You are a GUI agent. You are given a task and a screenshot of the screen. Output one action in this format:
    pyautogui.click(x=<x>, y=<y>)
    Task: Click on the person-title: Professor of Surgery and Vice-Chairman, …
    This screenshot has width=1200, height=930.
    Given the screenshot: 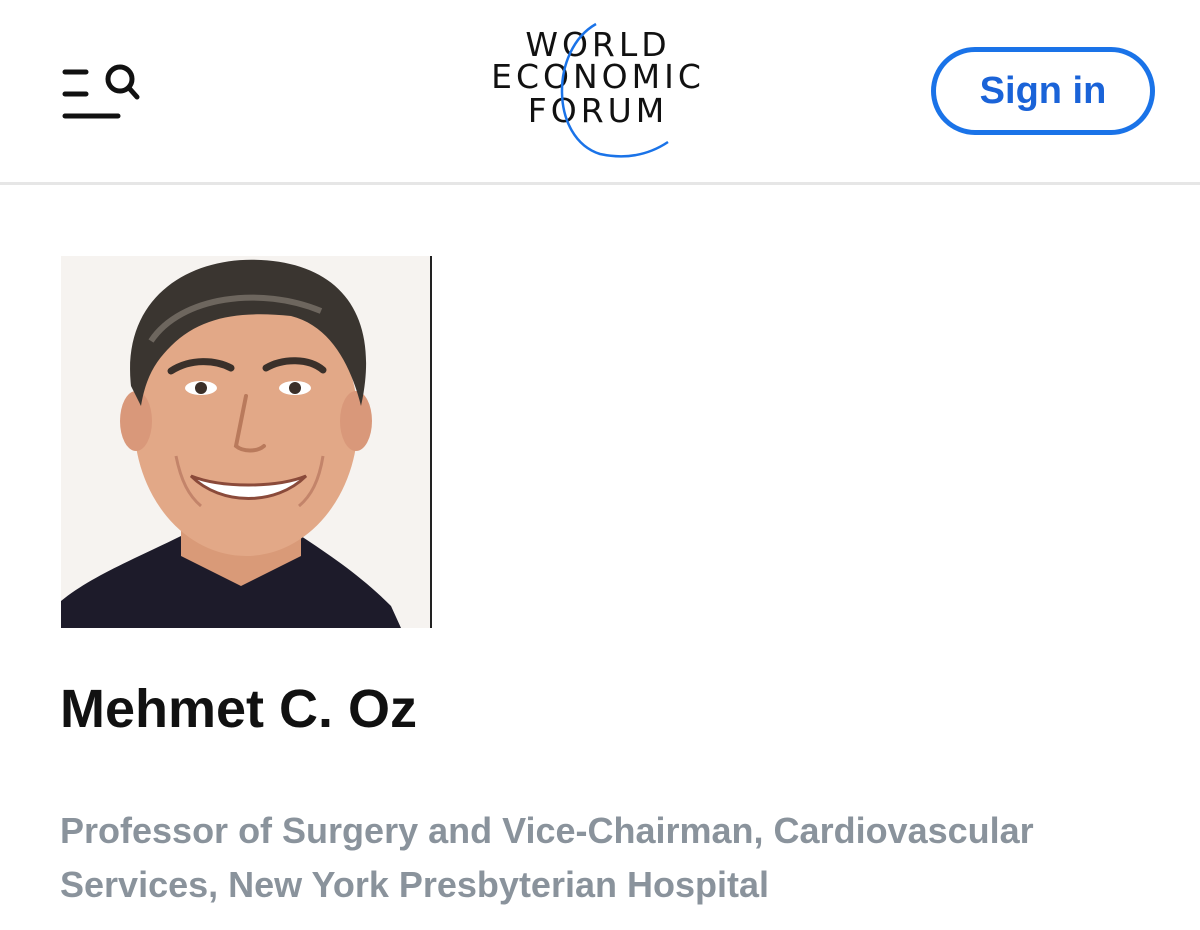 What is the action you would take?
    pyautogui.click(x=547, y=857)
    